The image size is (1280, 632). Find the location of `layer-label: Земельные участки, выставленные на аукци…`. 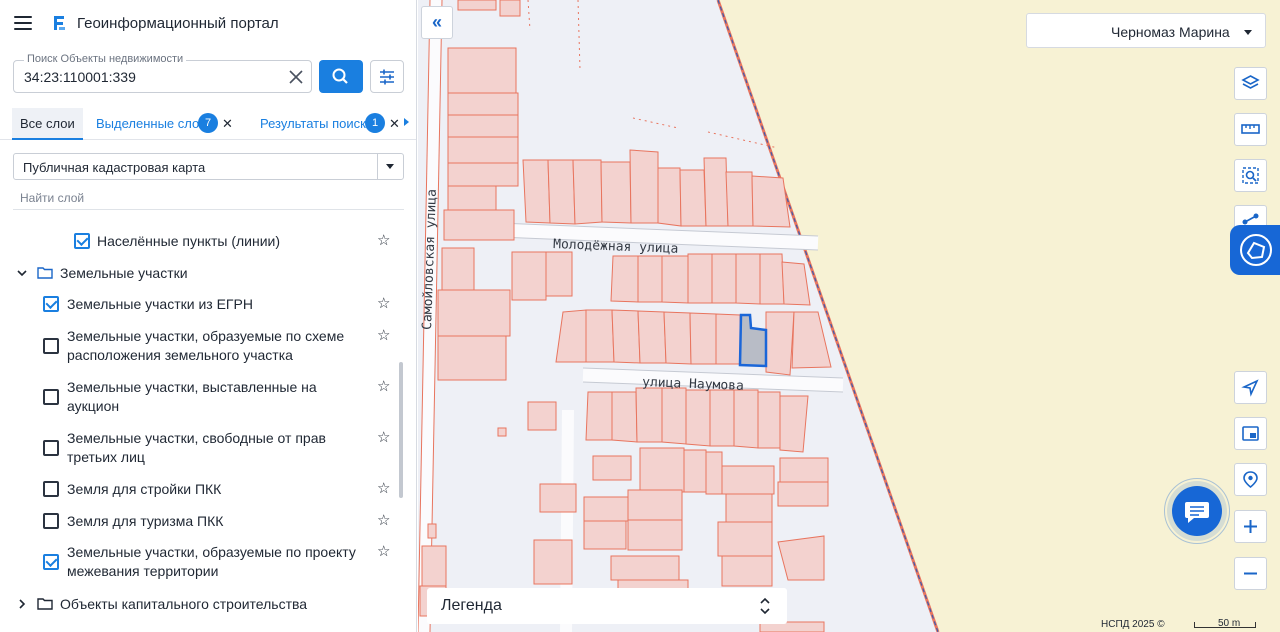

layer-label: Земельные участки, выставленные на аукци… is located at coordinates (192, 396).